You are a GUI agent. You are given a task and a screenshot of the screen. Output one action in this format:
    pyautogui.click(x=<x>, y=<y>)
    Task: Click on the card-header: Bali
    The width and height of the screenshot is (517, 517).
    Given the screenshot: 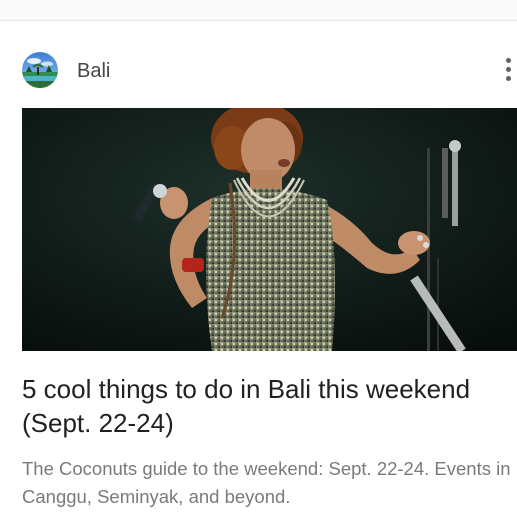 What is the action you would take?
    pyautogui.click(x=258, y=71)
    